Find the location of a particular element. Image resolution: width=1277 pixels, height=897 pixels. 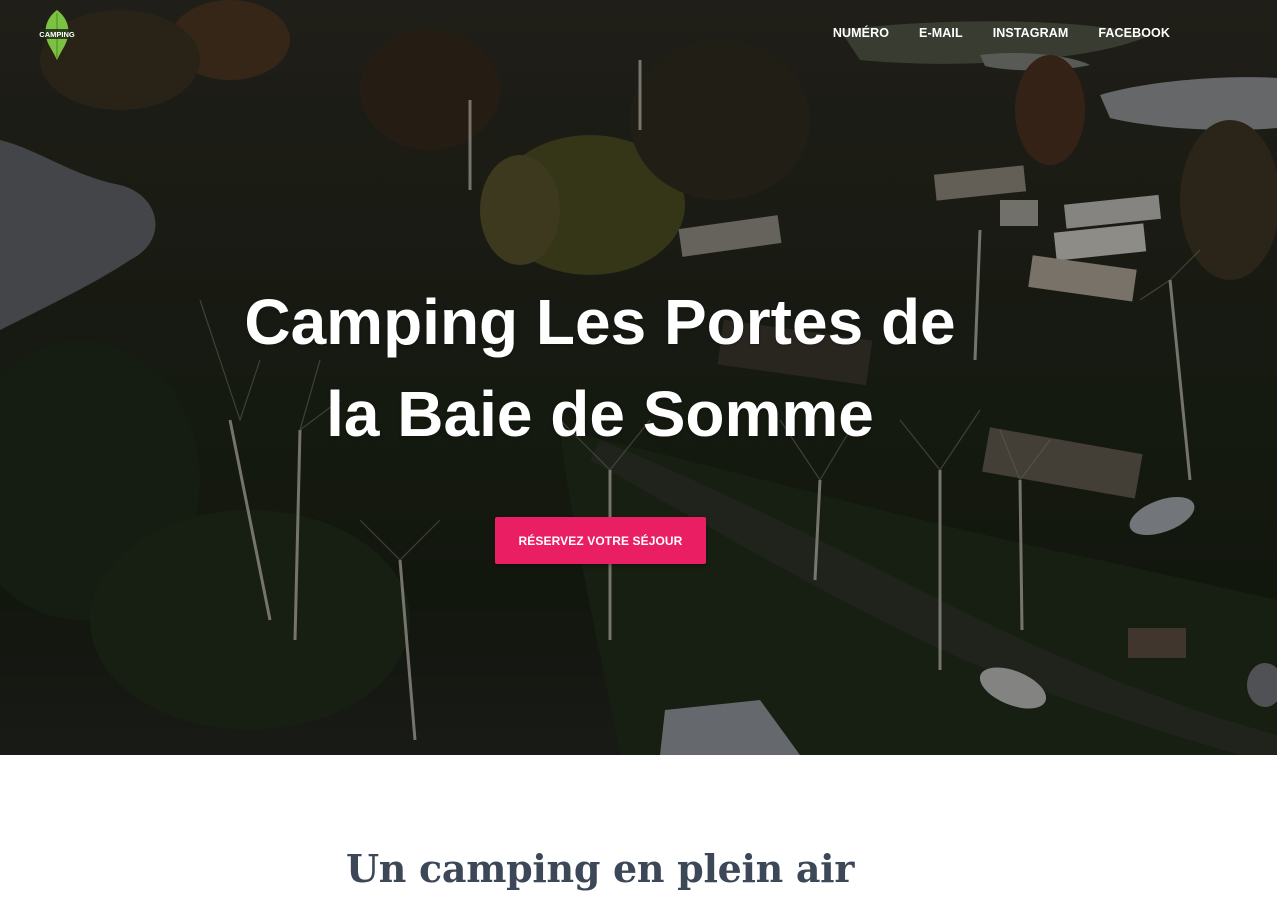

main-nav: NUMÉRO E-MAIL INSTAGRAM FACEBOOK is located at coordinates (1001, 33).